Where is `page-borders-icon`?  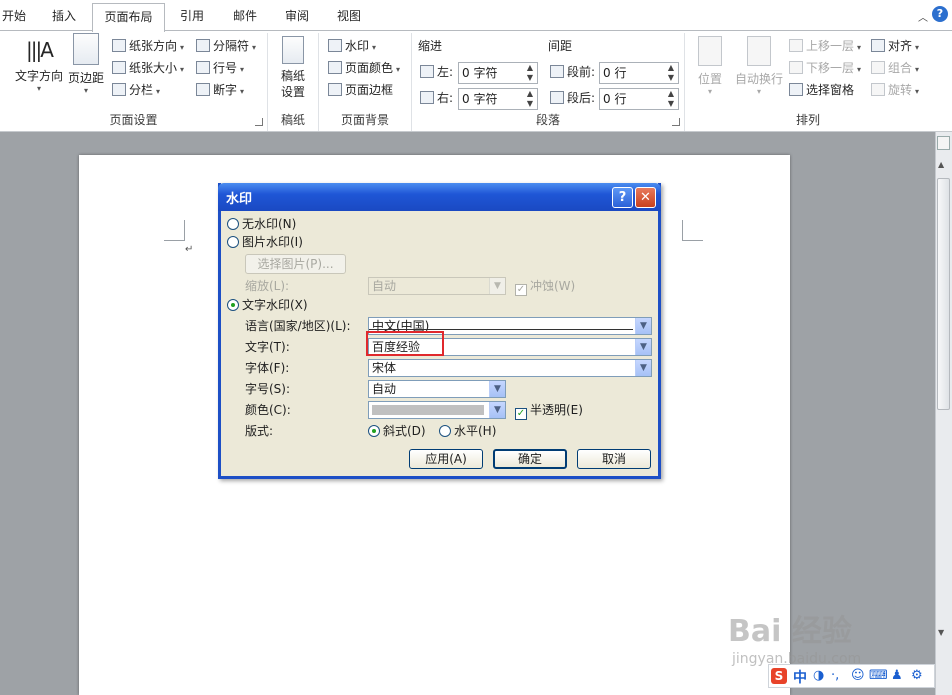
page-borders-icon is located at coordinates (335, 89).